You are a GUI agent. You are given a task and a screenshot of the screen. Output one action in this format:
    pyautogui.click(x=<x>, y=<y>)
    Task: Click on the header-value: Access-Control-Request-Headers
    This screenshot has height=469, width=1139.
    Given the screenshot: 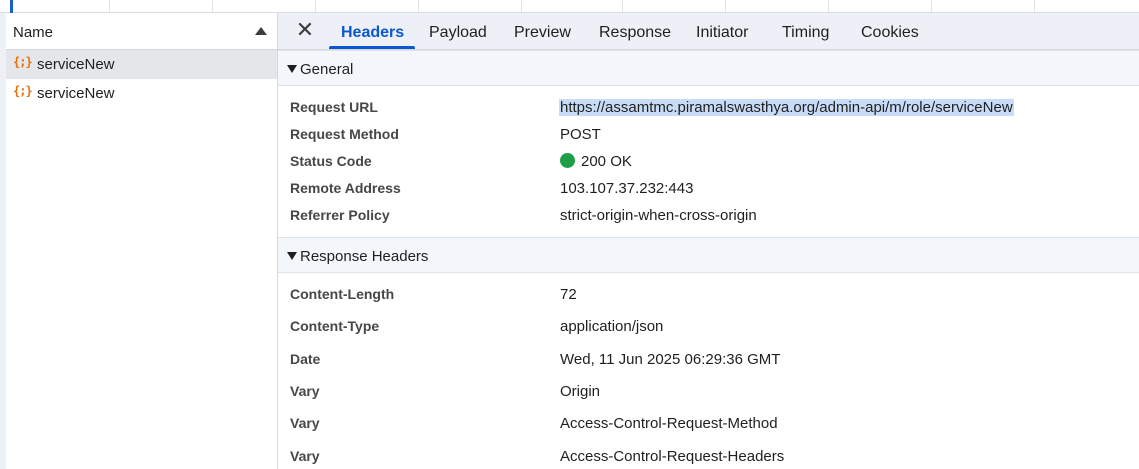 What is the action you would take?
    pyautogui.click(x=672, y=456)
    